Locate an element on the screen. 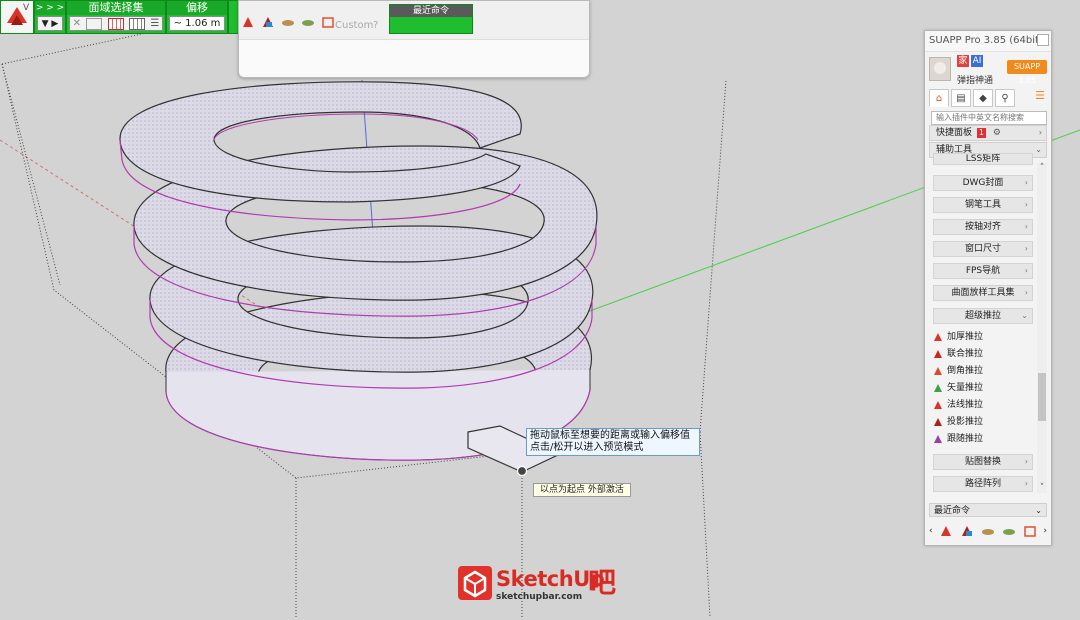 The width and height of the screenshot is (1080, 620). plugin-search is located at coordinates (989, 118).